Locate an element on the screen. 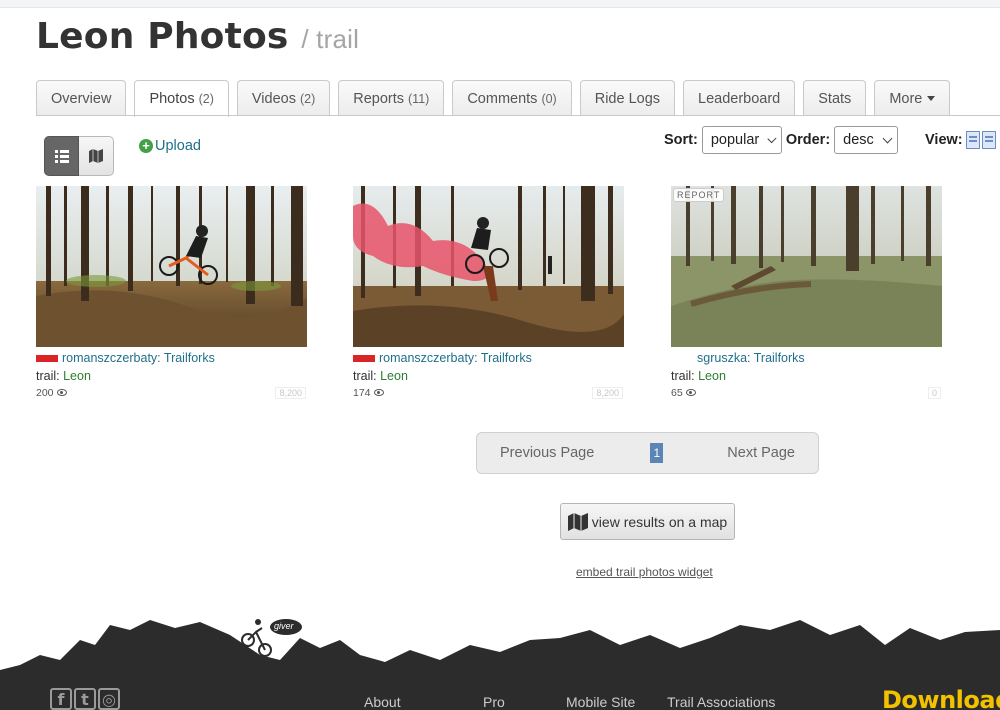  smoke-jump-photo is located at coordinates (488, 266).